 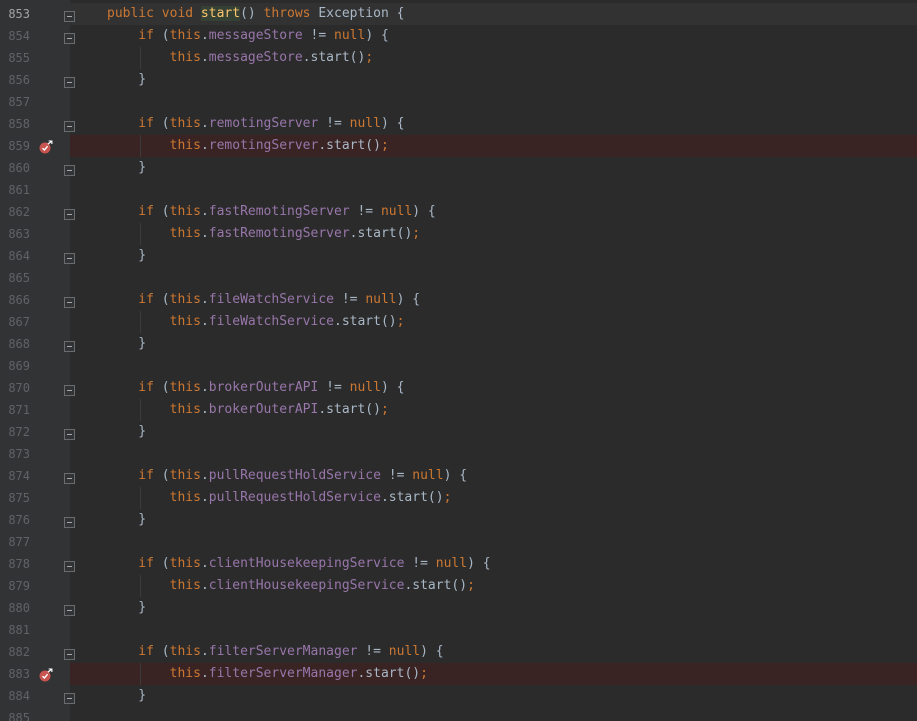 I want to click on code-line: } 880, so click(x=458, y=608).